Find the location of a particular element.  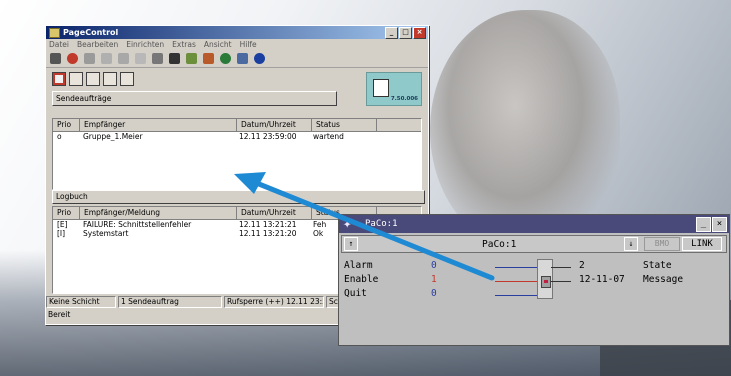

connection-arrow is located at coordinates (364, 226).